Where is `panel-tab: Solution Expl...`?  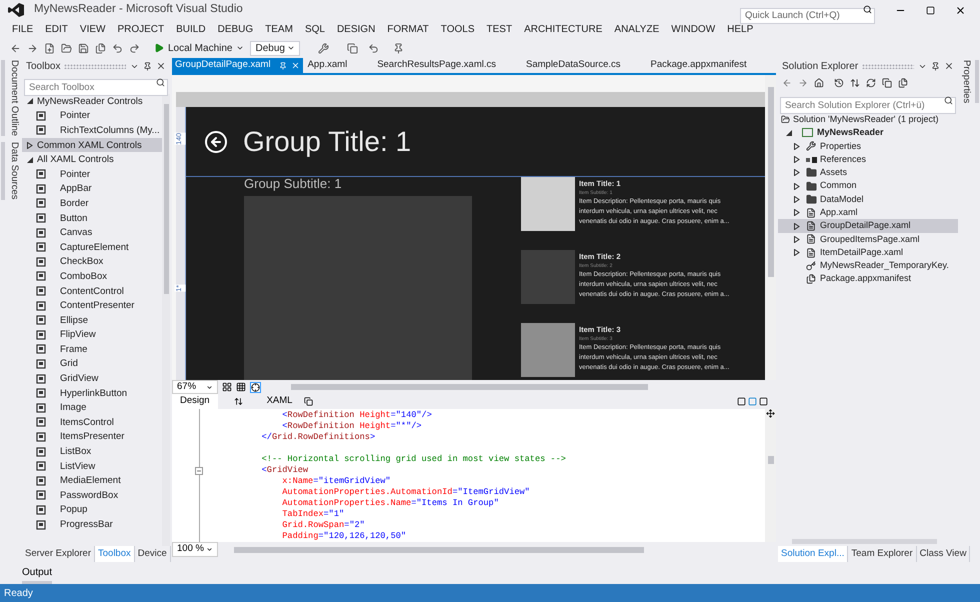 panel-tab: Solution Expl... is located at coordinates (813, 554).